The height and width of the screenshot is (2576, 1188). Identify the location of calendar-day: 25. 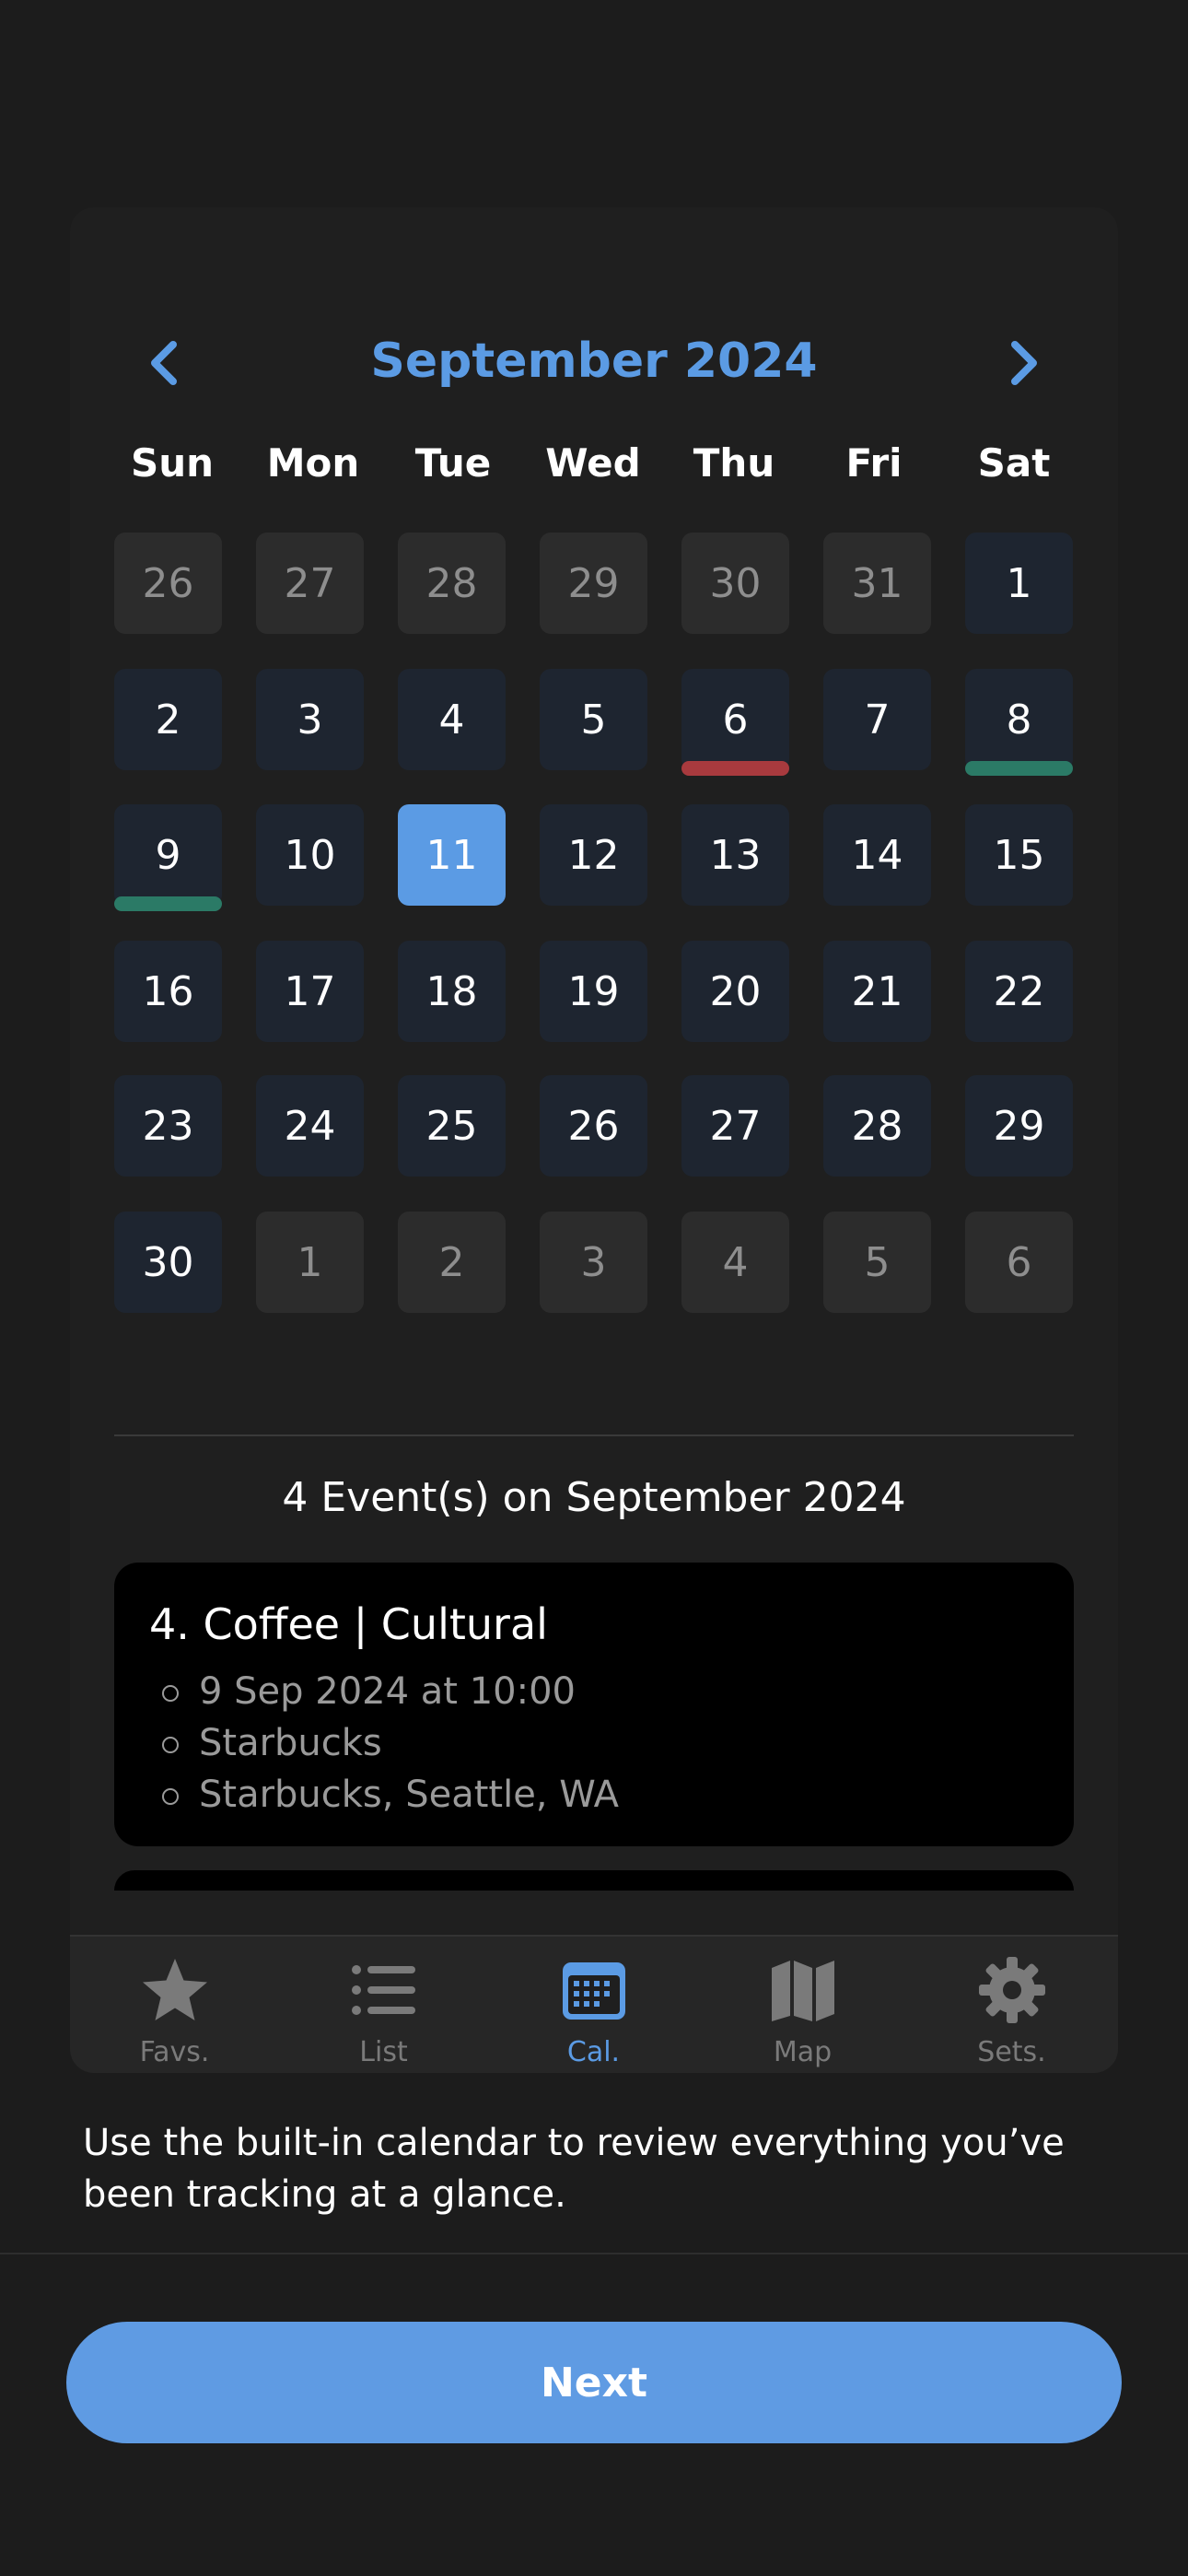
(452, 1126).